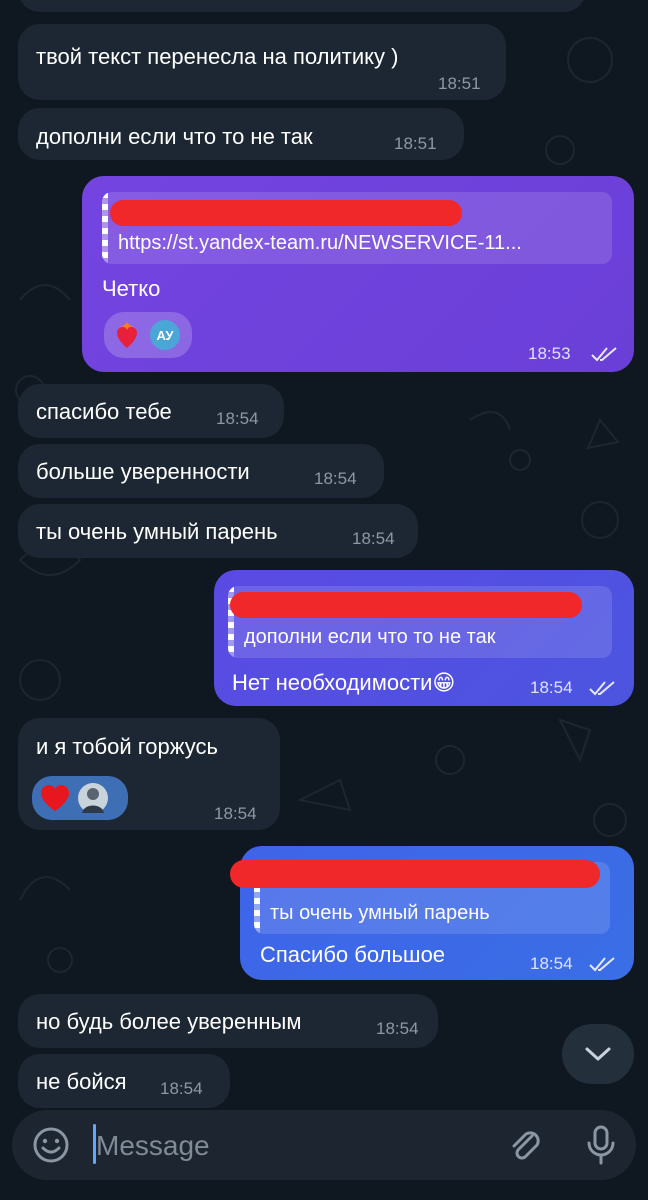 The image size is (648, 1200). I want to click on emoji-button, so click(51, 1145).